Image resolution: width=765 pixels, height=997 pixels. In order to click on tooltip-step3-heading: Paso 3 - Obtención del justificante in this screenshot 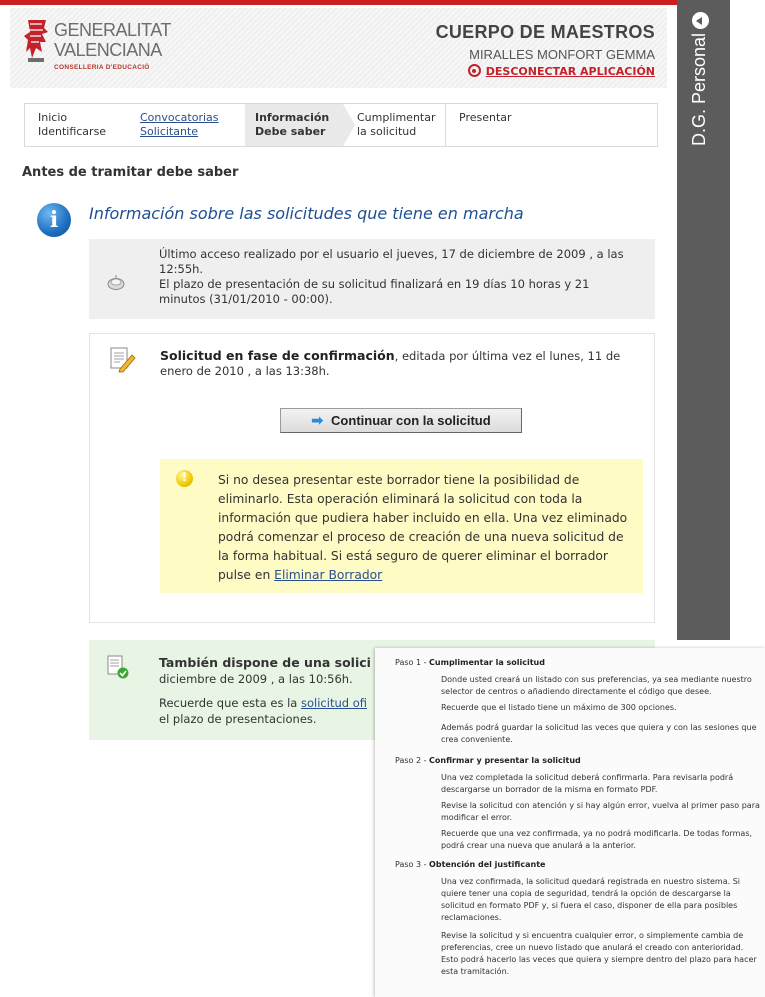, I will do `click(470, 864)`.